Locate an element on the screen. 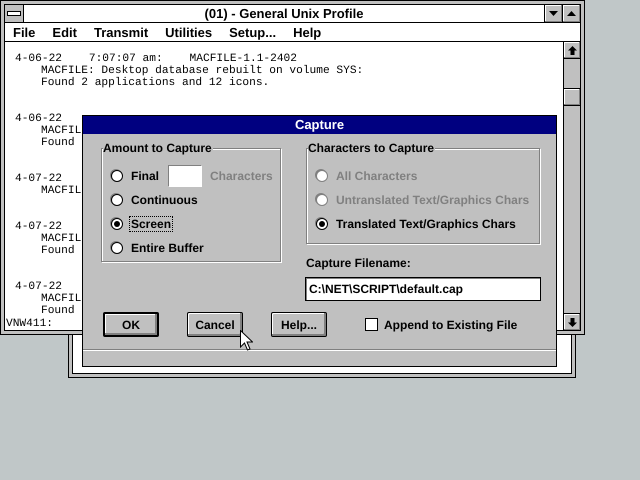  scroll-down-button is located at coordinates (572, 321).